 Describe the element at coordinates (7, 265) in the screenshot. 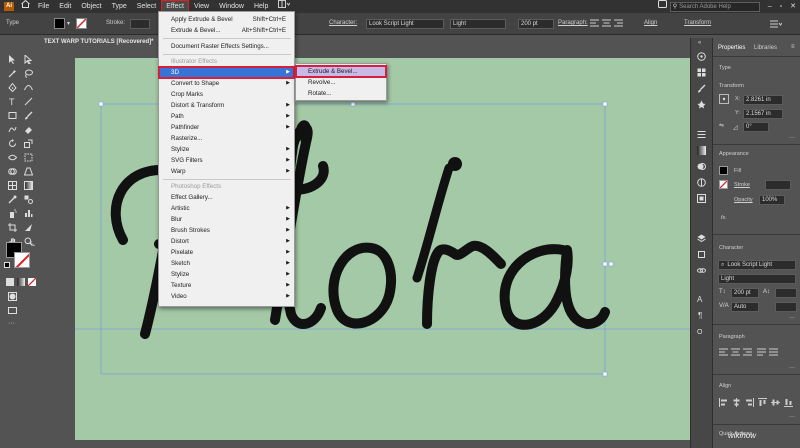

I see `default-colors-icon` at that location.